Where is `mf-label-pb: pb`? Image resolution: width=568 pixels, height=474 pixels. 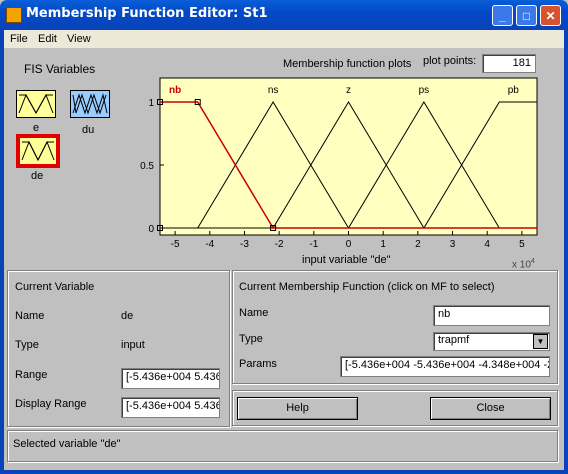 mf-label-pb: pb is located at coordinates (514, 90).